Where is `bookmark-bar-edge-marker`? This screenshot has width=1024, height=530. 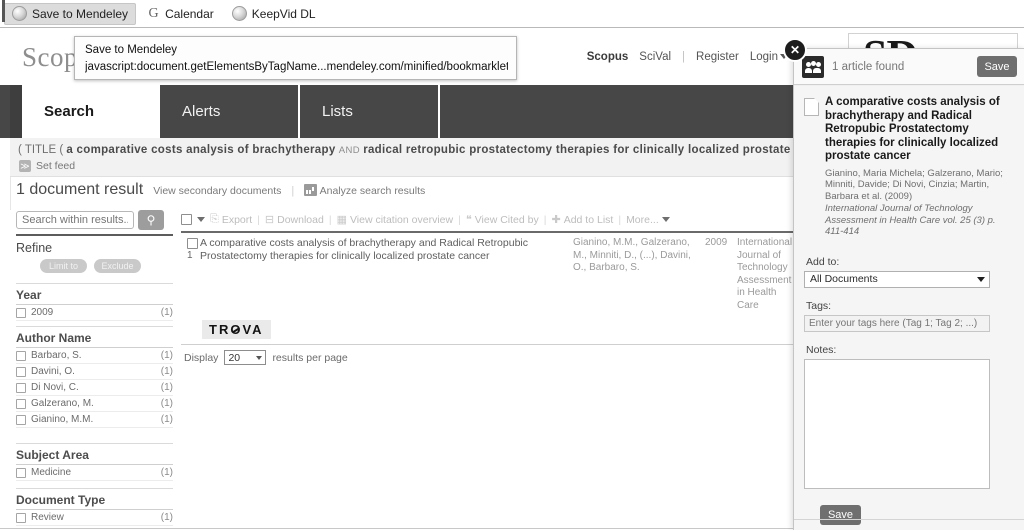 bookmark-bar-edge-marker is located at coordinates (3, 11).